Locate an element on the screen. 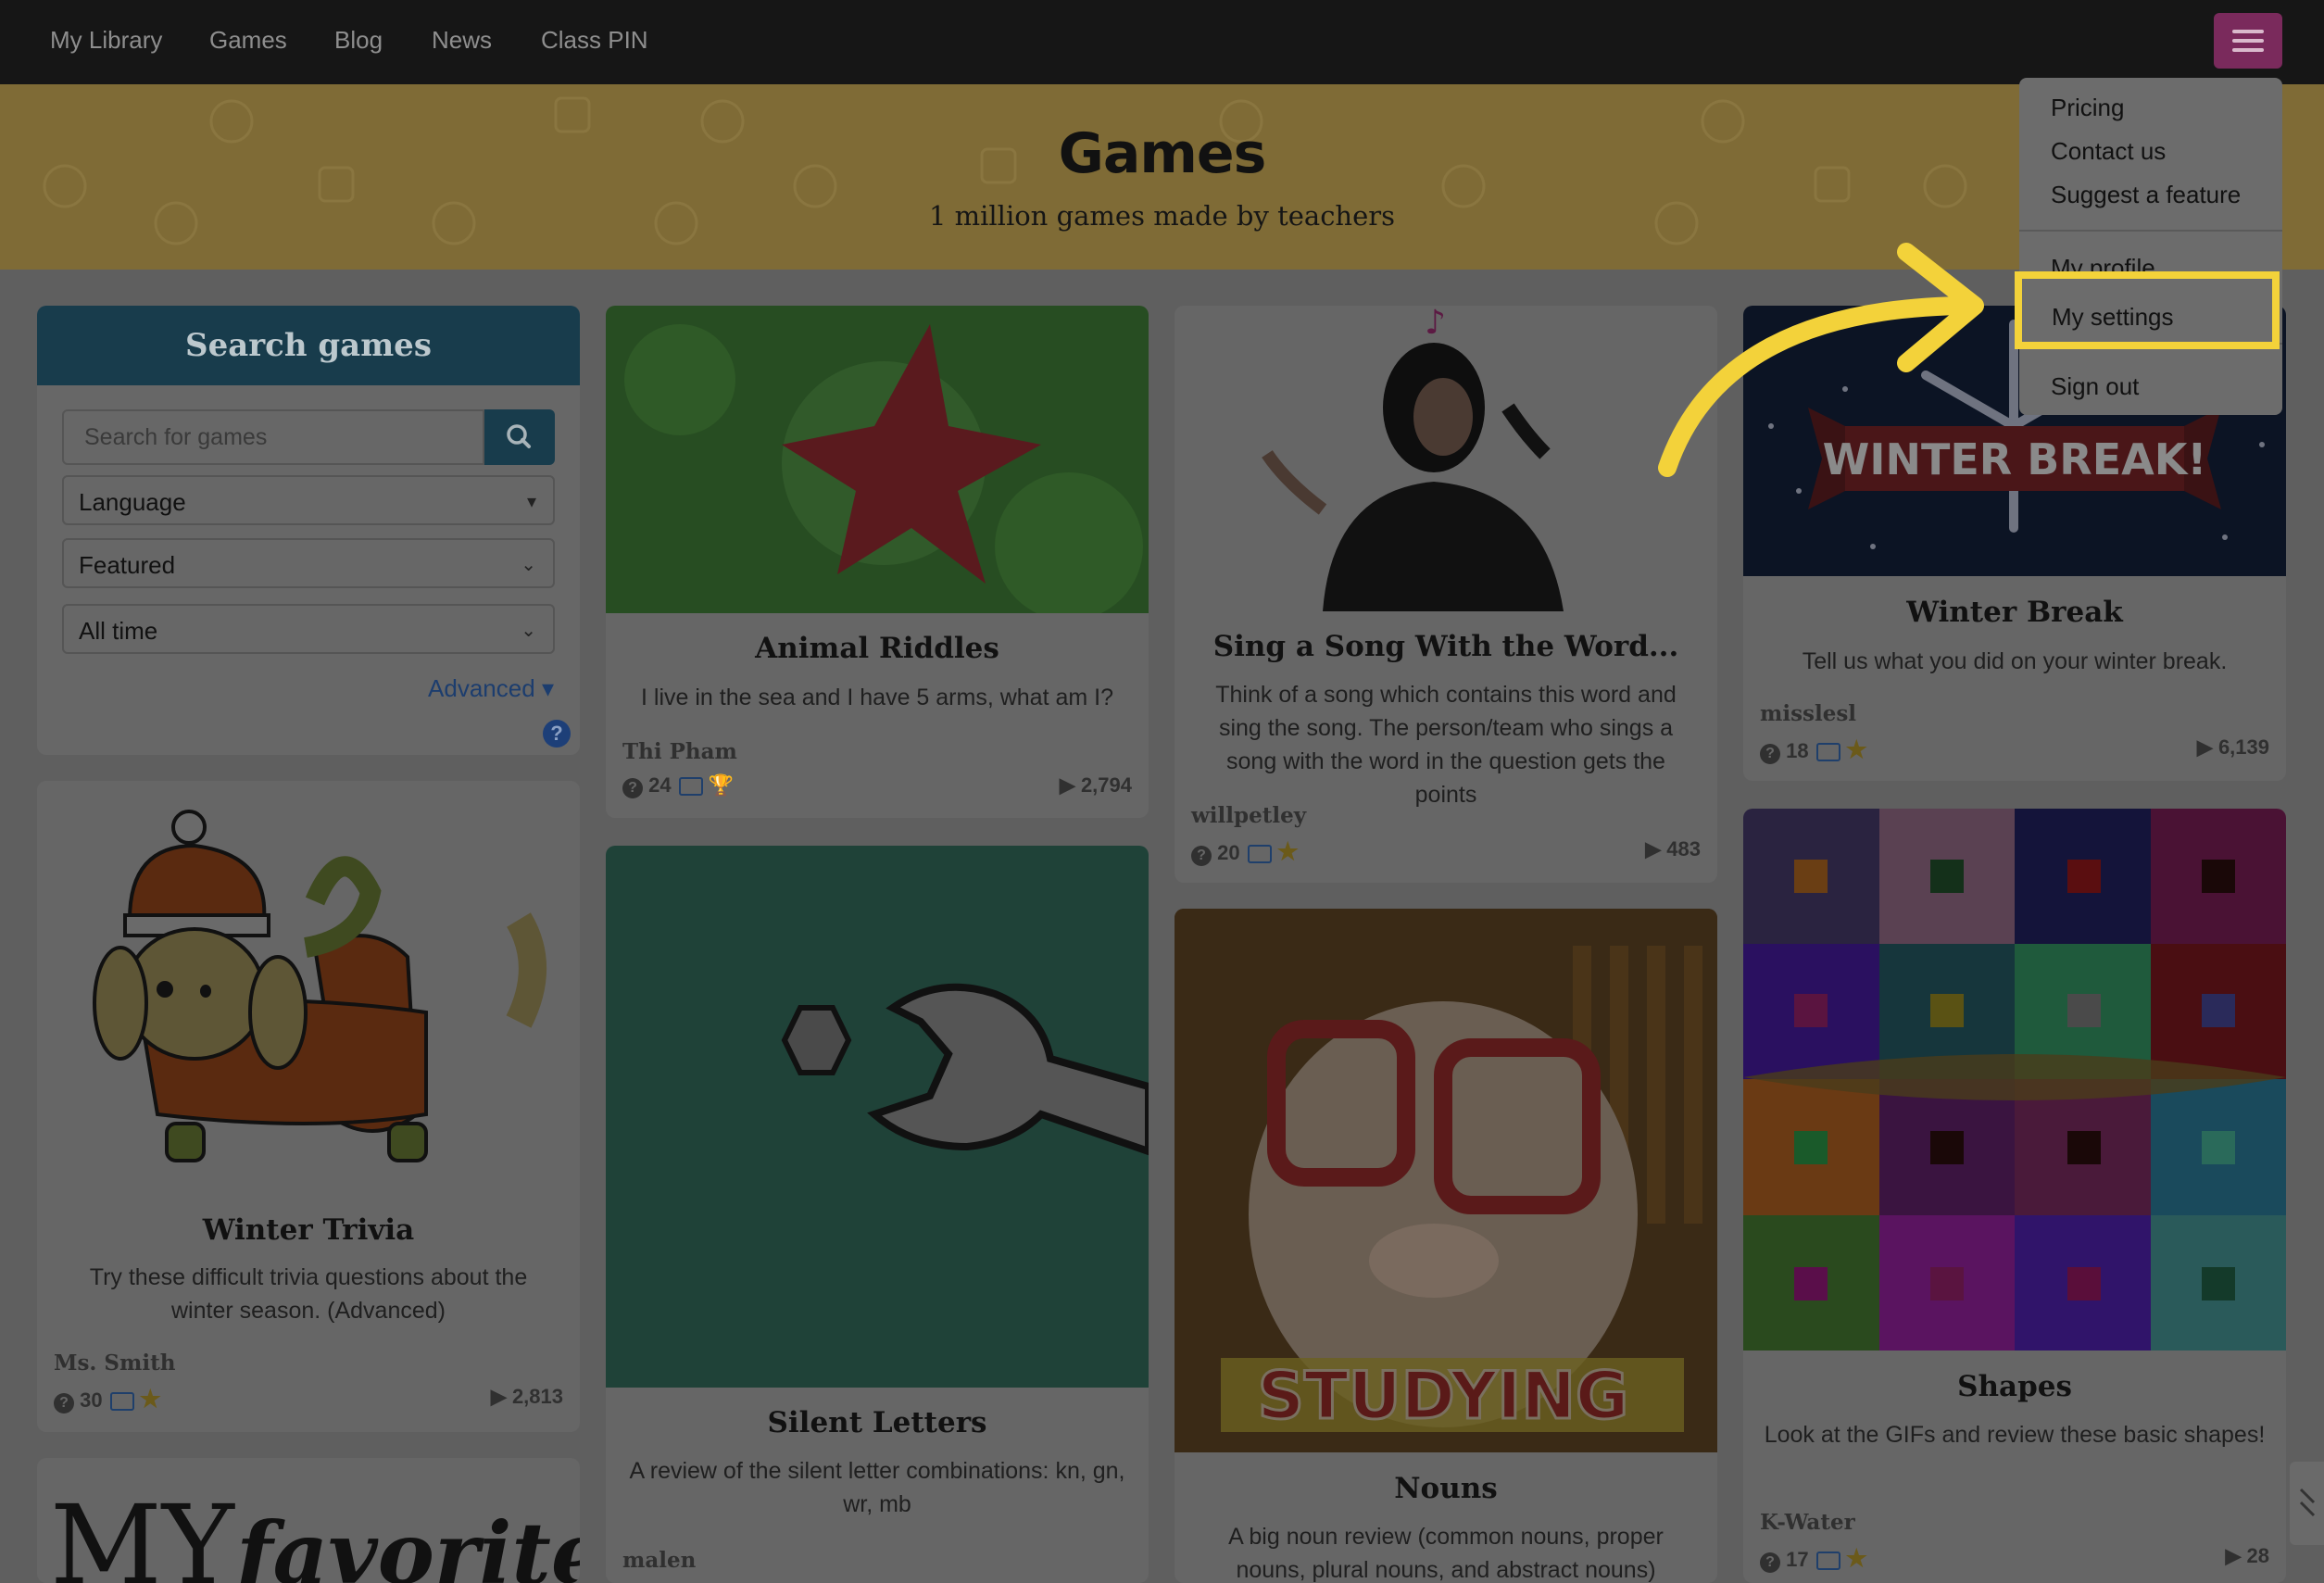 The width and height of the screenshot is (2324, 1583). play-count: ▶ 2,794 is located at coordinates (1096, 786).